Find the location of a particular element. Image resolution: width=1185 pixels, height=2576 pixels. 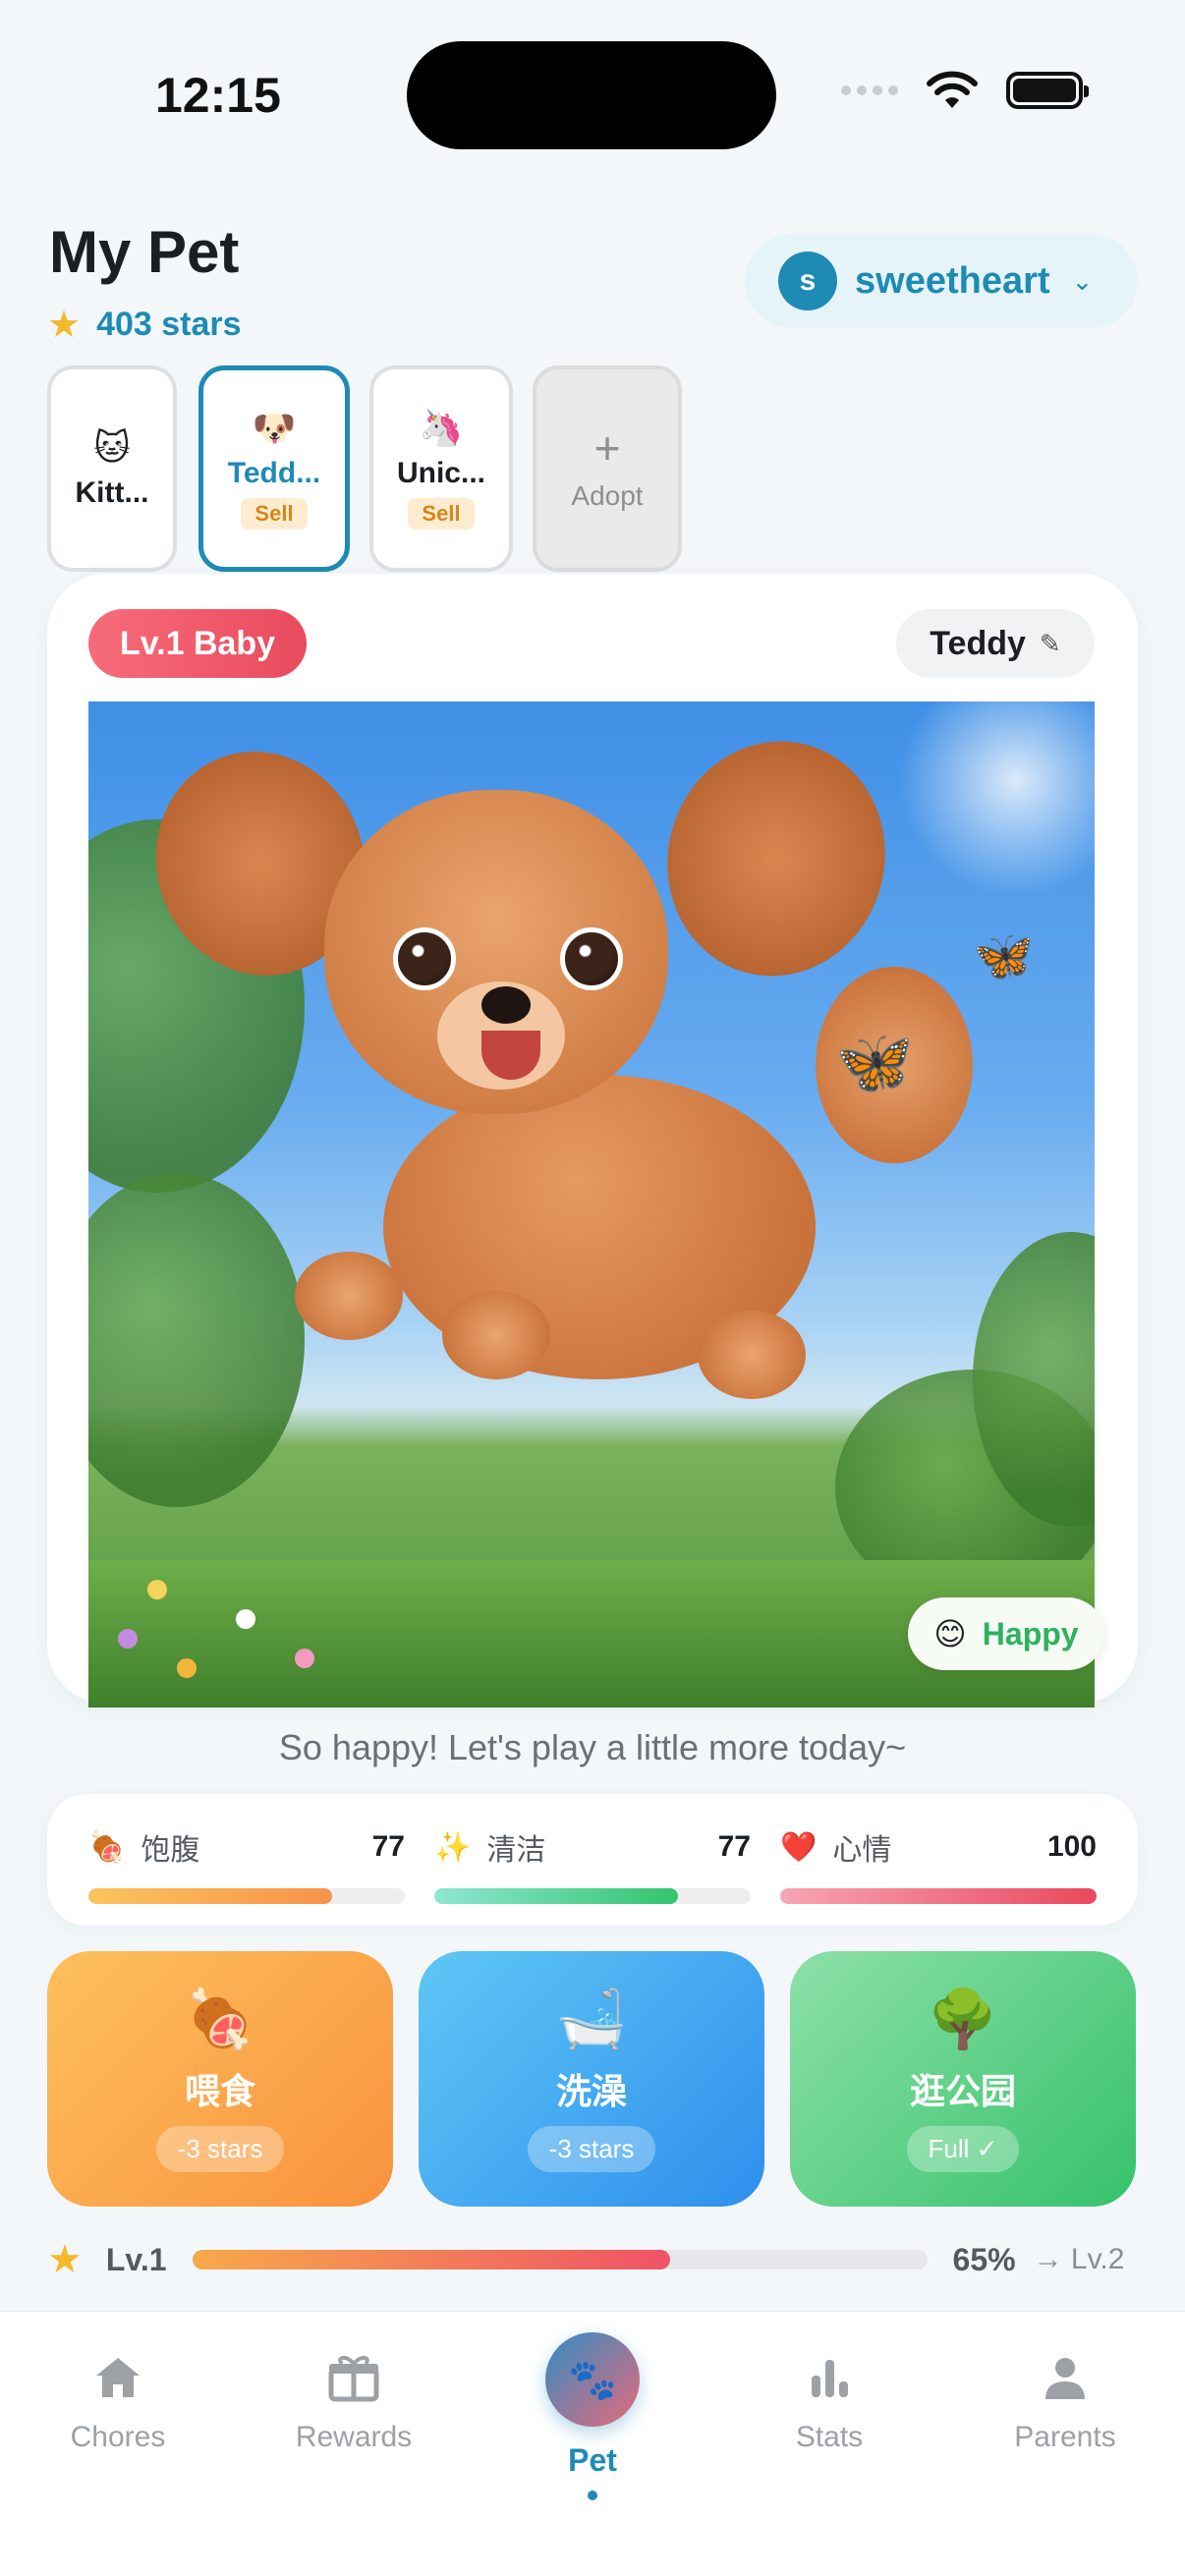

pet-tab-unicorn: 🦄 Unic... Sell is located at coordinates (441, 468).